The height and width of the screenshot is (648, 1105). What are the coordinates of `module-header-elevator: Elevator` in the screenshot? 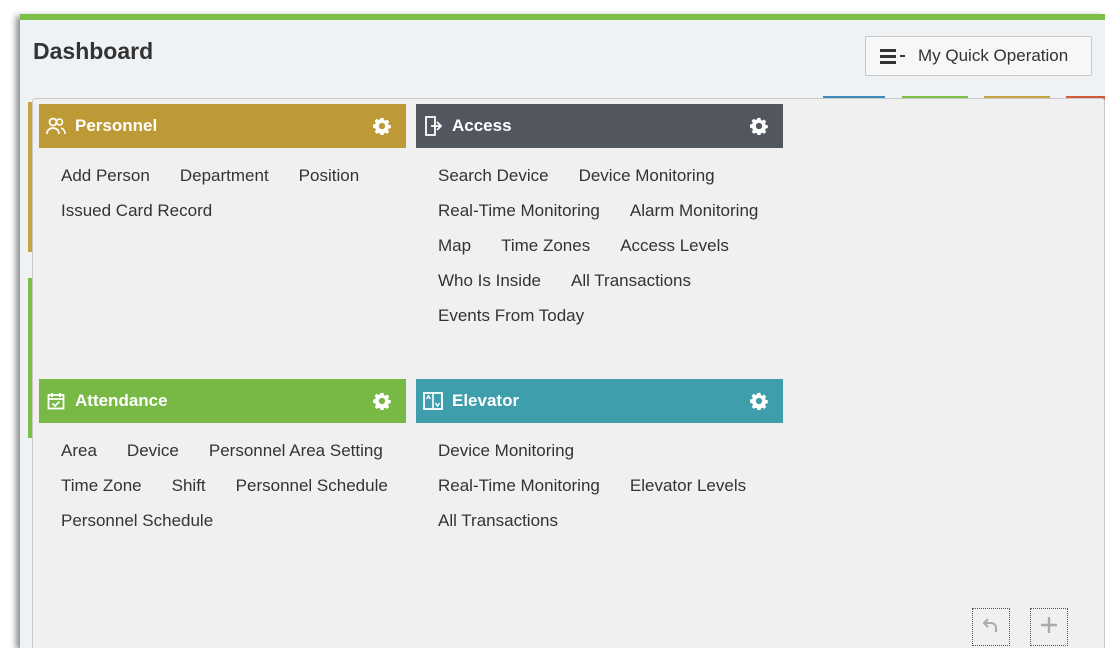 It's located at (599, 401).